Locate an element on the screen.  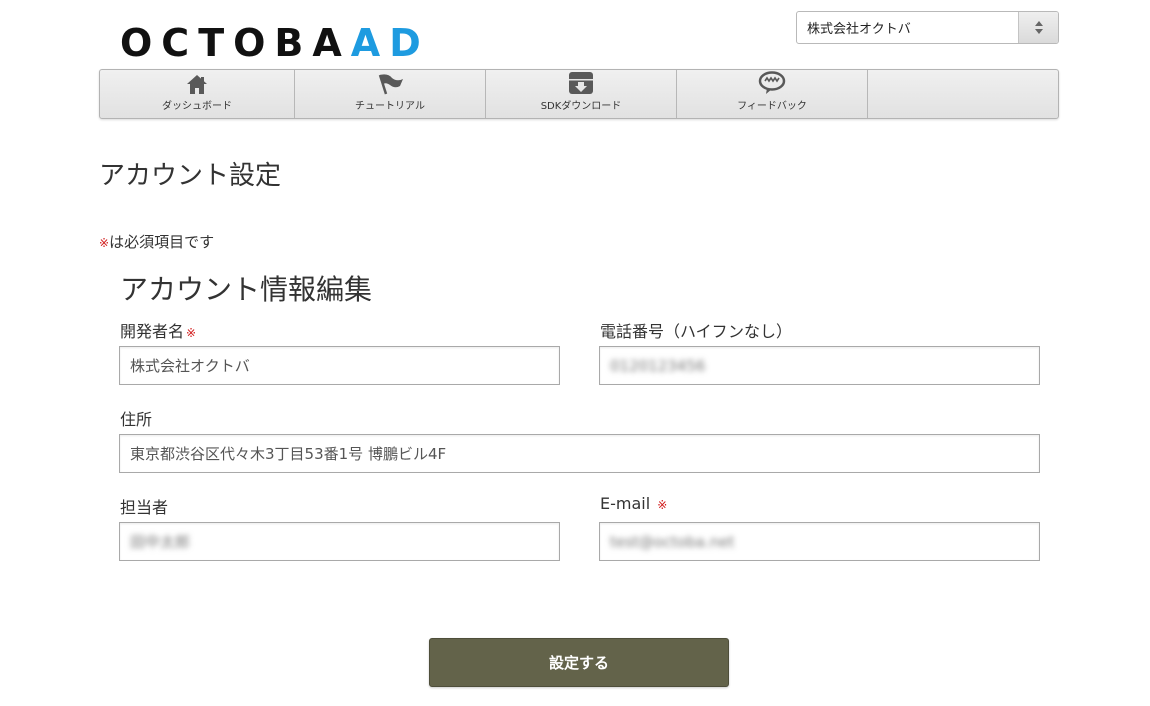
phone-label-text: 電話番号（ハイフンなし） is located at coordinates (696, 331).